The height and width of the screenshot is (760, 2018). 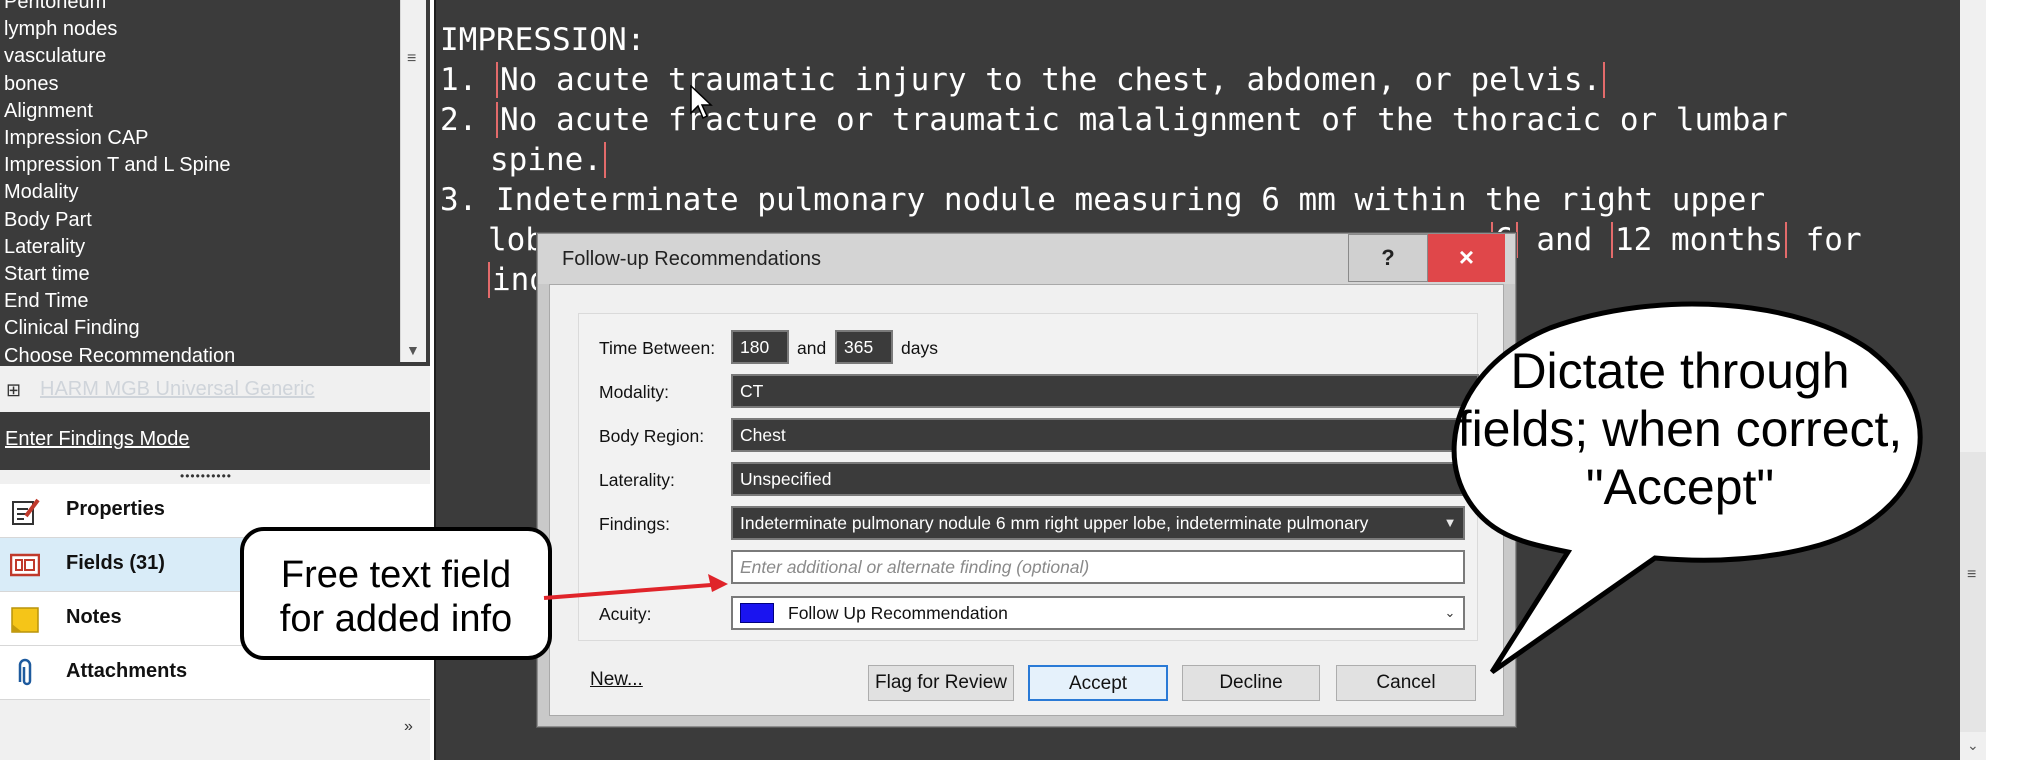 What do you see at coordinates (119, 274) in the screenshot?
I see `field-list-item: Start time` at bounding box center [119, 274].